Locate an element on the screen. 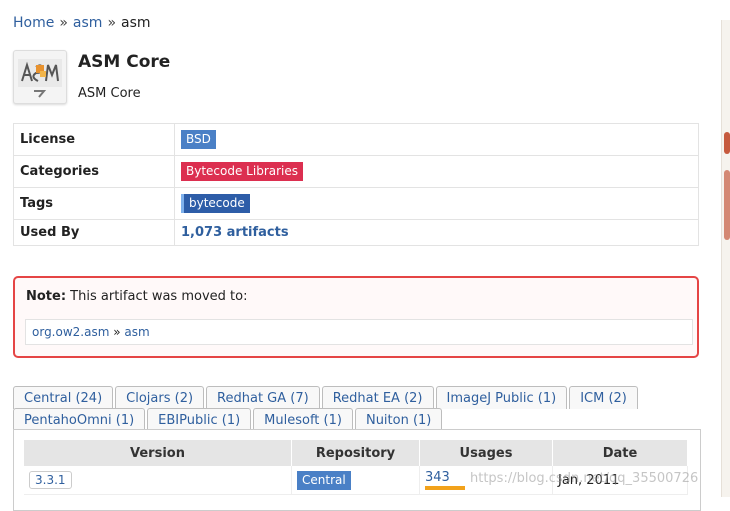  info-row-tags: Tags bytecode is located at coordinates (356, 203).